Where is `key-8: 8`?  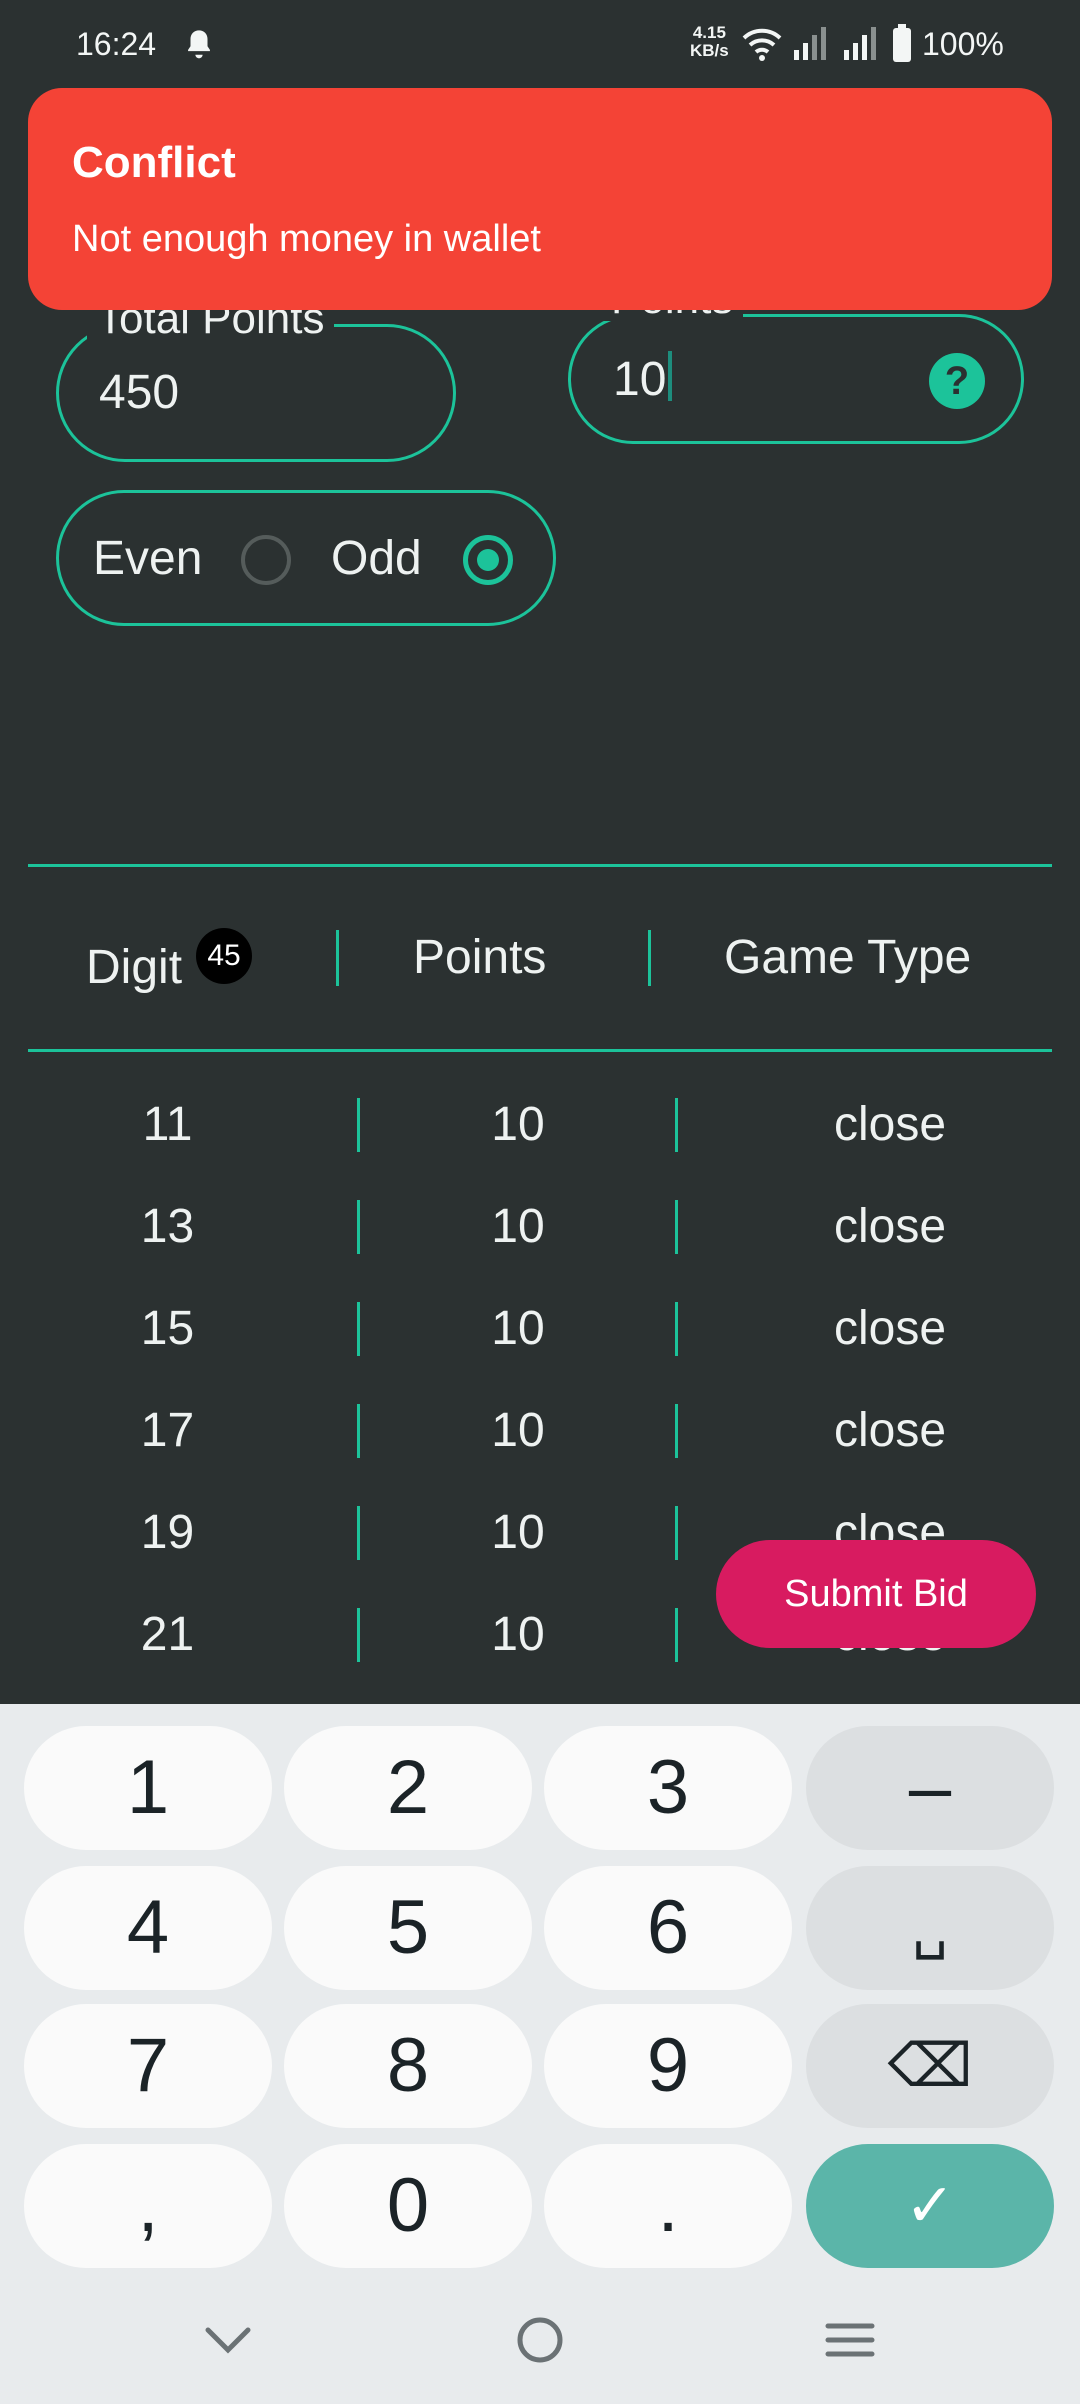
key-8: 8 is located at coordinates (408, 2066).